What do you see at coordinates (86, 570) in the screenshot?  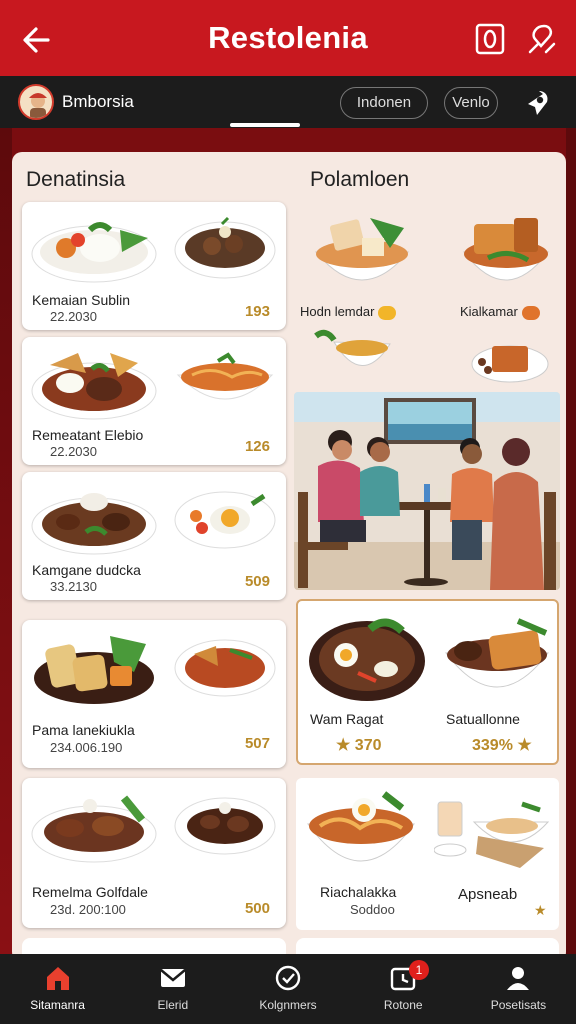 I see `item-name: Kamgane dudcka` at bounding box center [86, 570].